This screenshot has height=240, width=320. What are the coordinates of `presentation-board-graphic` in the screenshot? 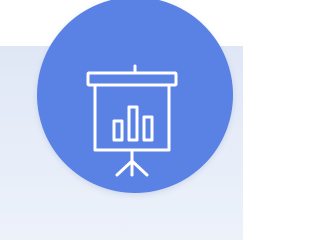 It's located at (132, 120).